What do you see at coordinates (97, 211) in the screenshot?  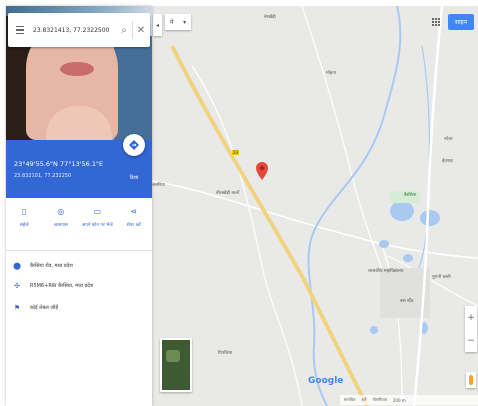 I see `phone-icon: ▭` at bounding box center [97, 211].